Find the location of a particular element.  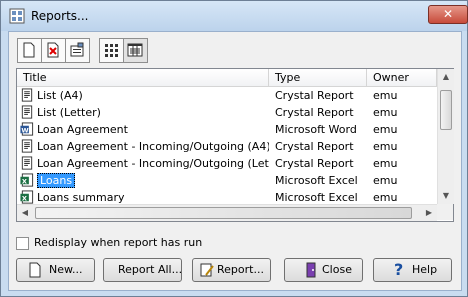

column-header-title: Title is located at coordinates (143, 77).